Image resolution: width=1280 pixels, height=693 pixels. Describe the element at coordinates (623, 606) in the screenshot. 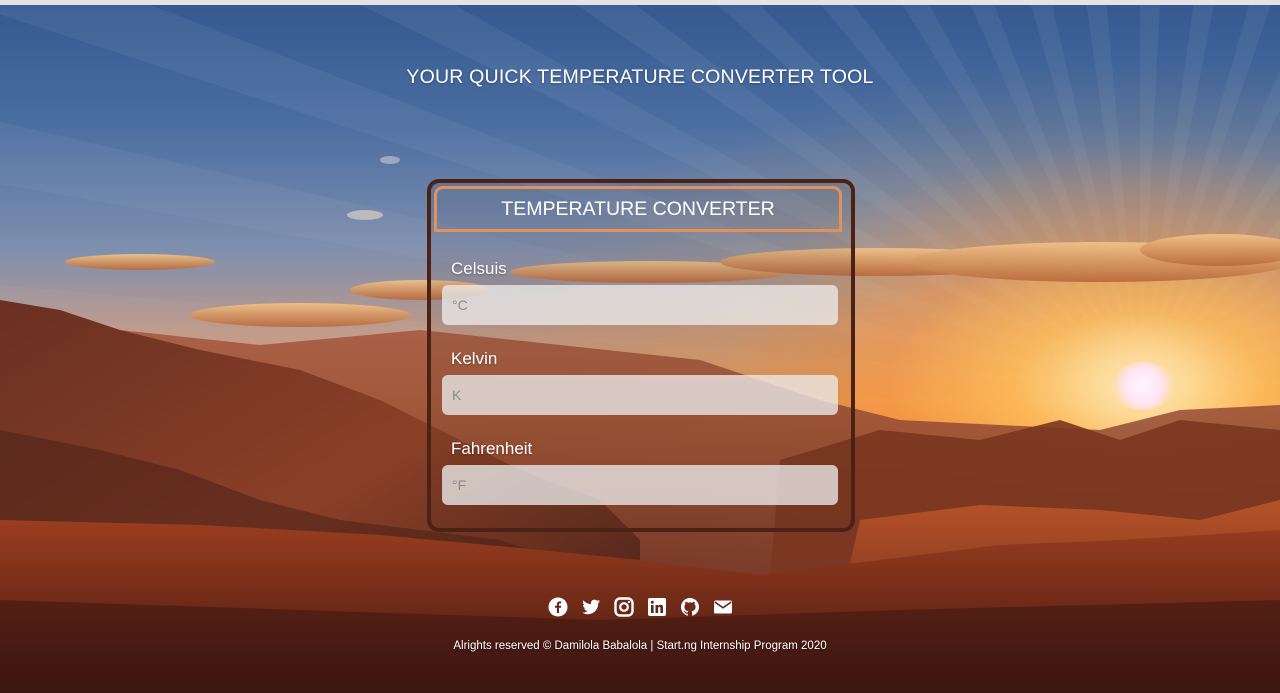

I see `instagram-icon` at that location.